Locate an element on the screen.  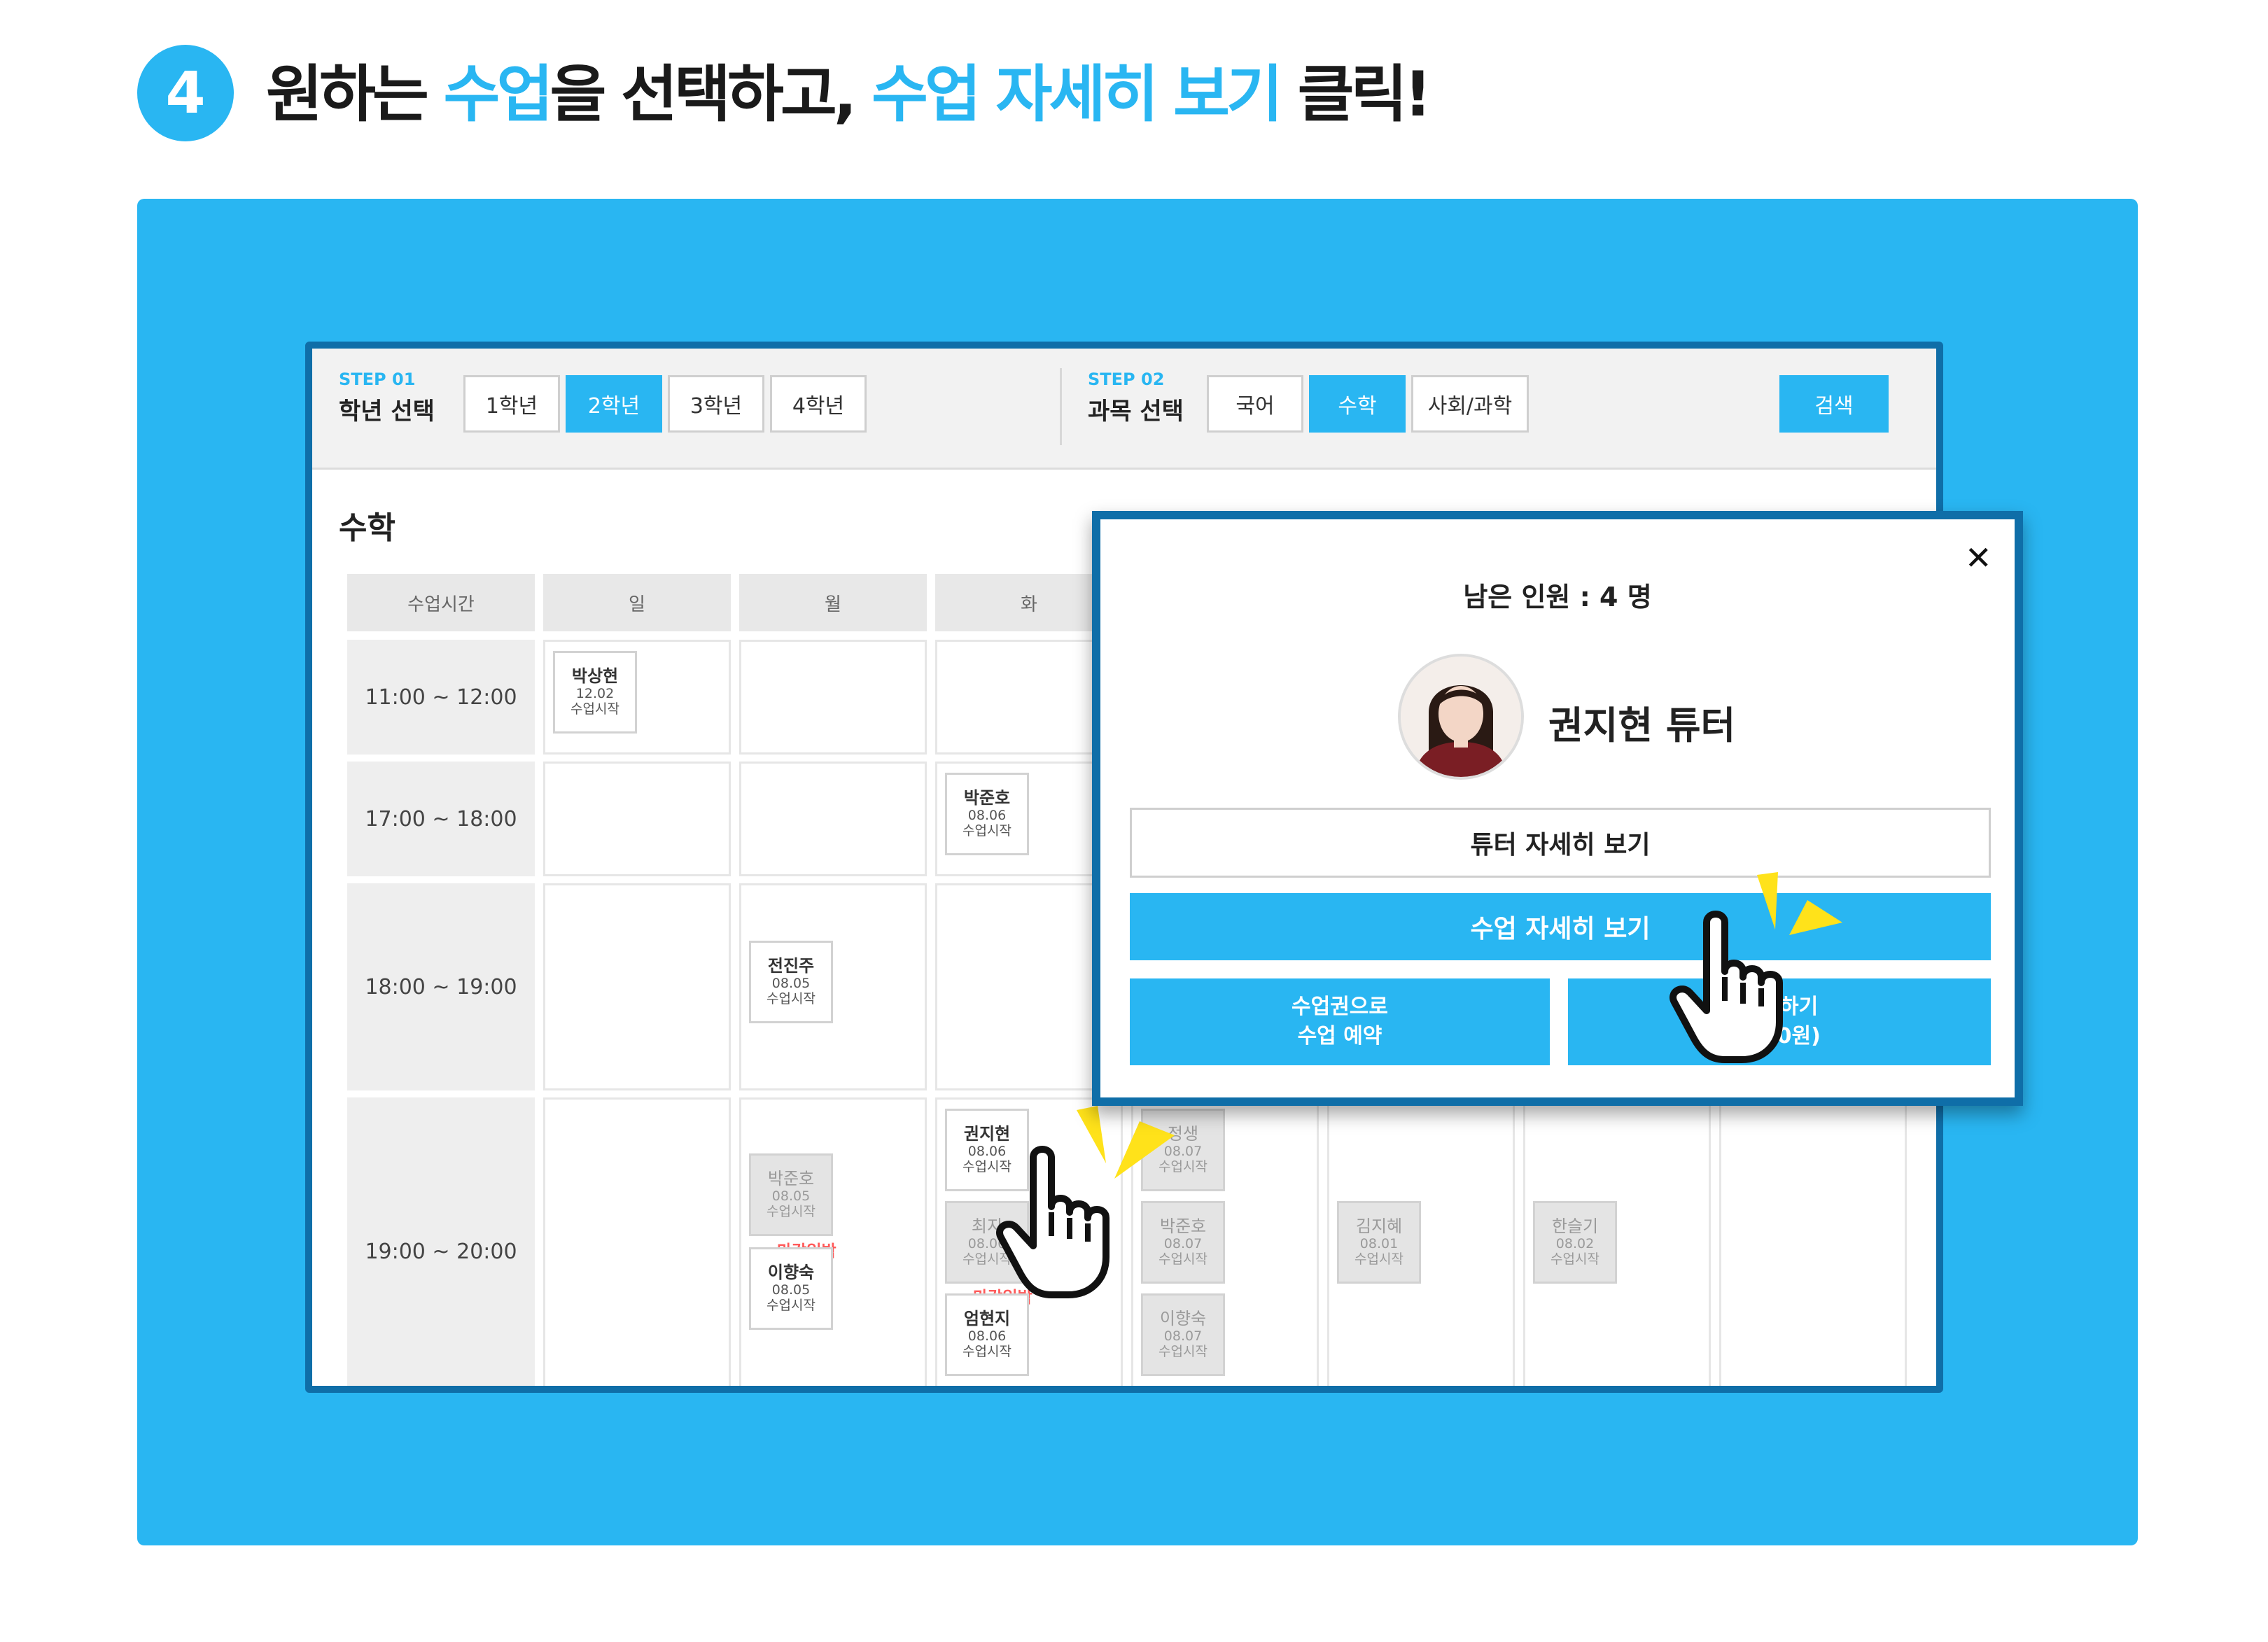
ticket-reserve-line2: 수업 예약 is located at coordinates (1339, 1036).